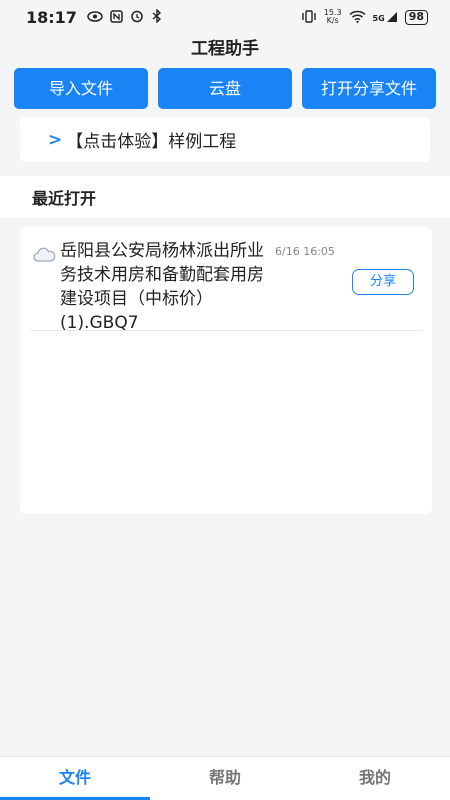  What do you see at coordinates (378, 18) in the screenshot?
I see `network-type: 5G` at bounding box center [378, 18].